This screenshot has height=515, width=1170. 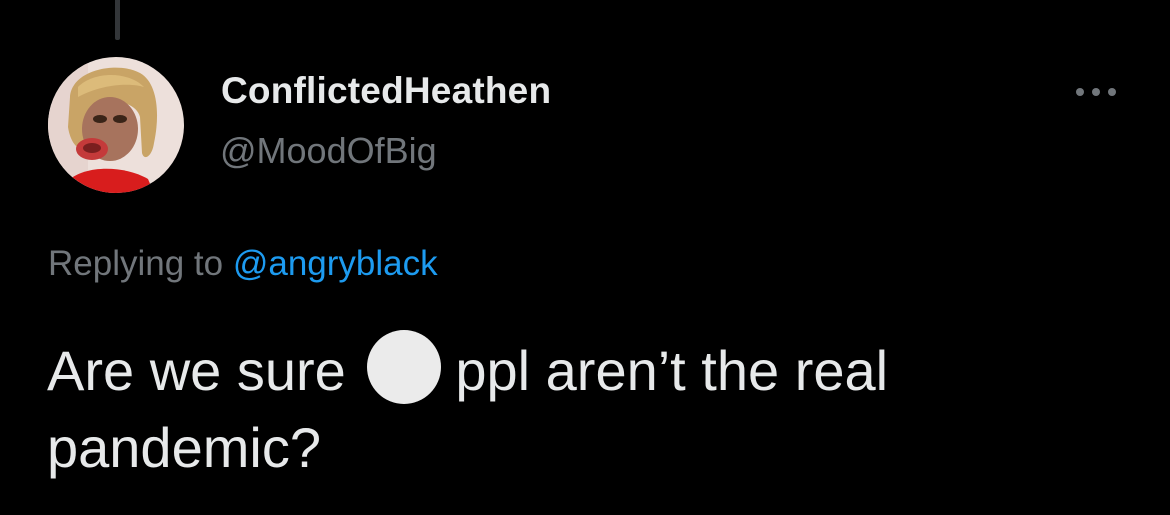 I want to click on reply-mention-link: @angryblack, so click(x=335, y=263).